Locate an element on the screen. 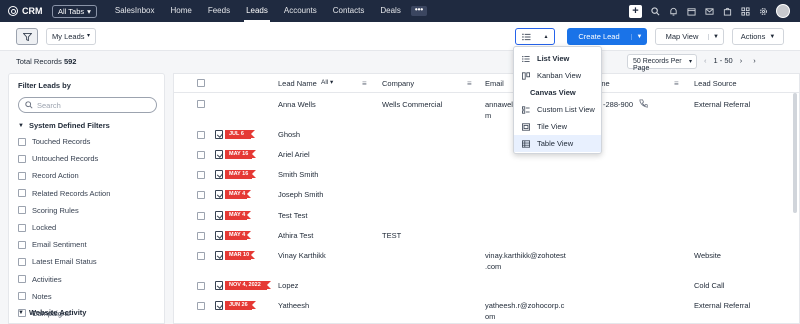 This screenshot has width=800, height=324. lead-name-cell: Vinay Karthikk is located at coordinates (302, 255).